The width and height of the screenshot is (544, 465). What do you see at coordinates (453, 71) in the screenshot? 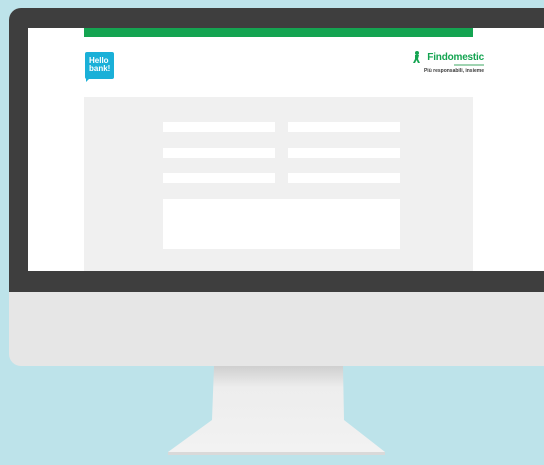
I see `findomestic-tagline: Più responsabili, insieme` at bounding box center [453, 71].